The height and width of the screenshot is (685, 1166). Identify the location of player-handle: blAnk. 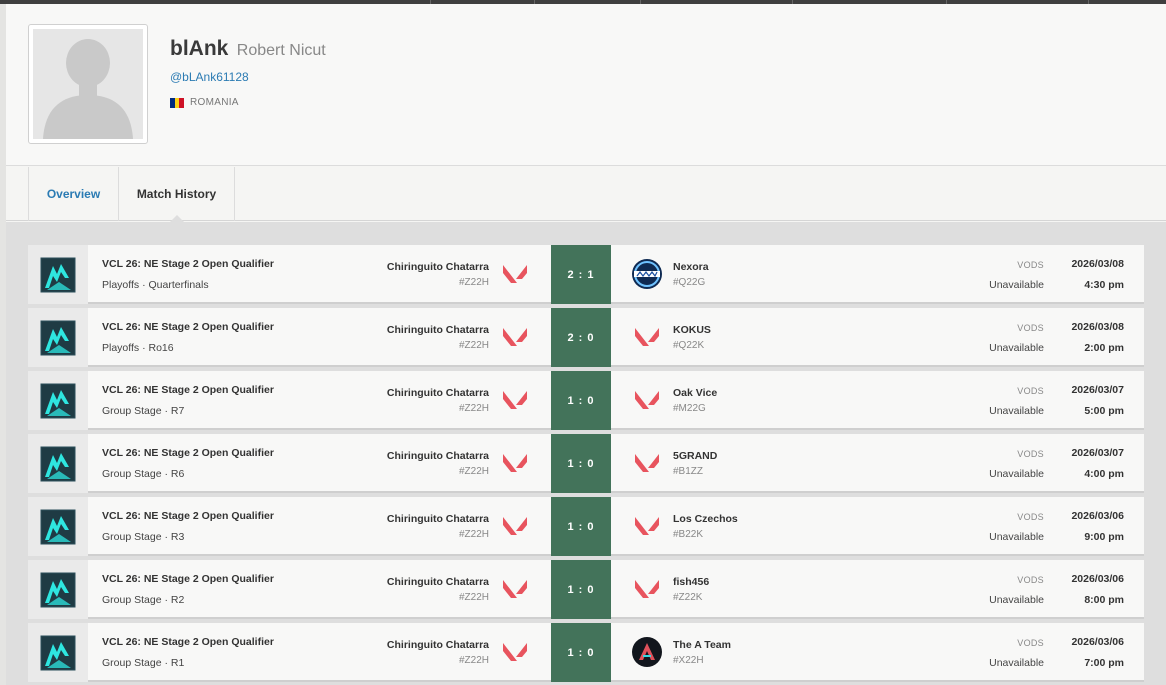
(199, 48).